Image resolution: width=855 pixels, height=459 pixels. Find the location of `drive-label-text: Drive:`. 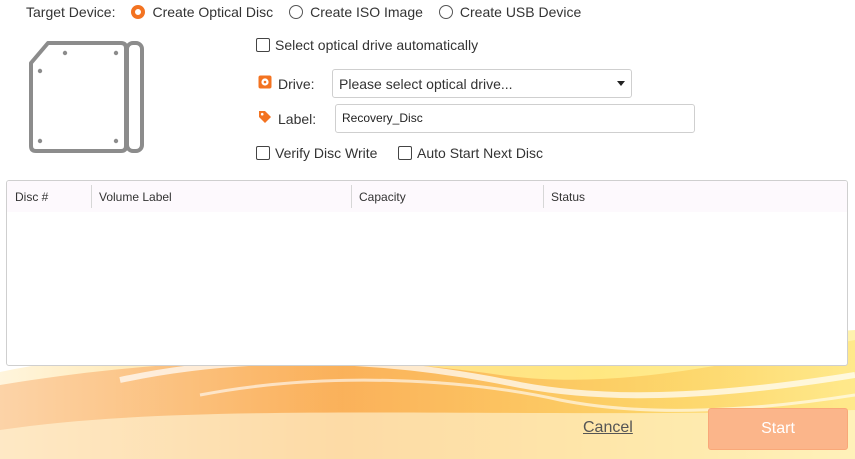

drive-label-text: Drive: is located at coordinates (296, 83).